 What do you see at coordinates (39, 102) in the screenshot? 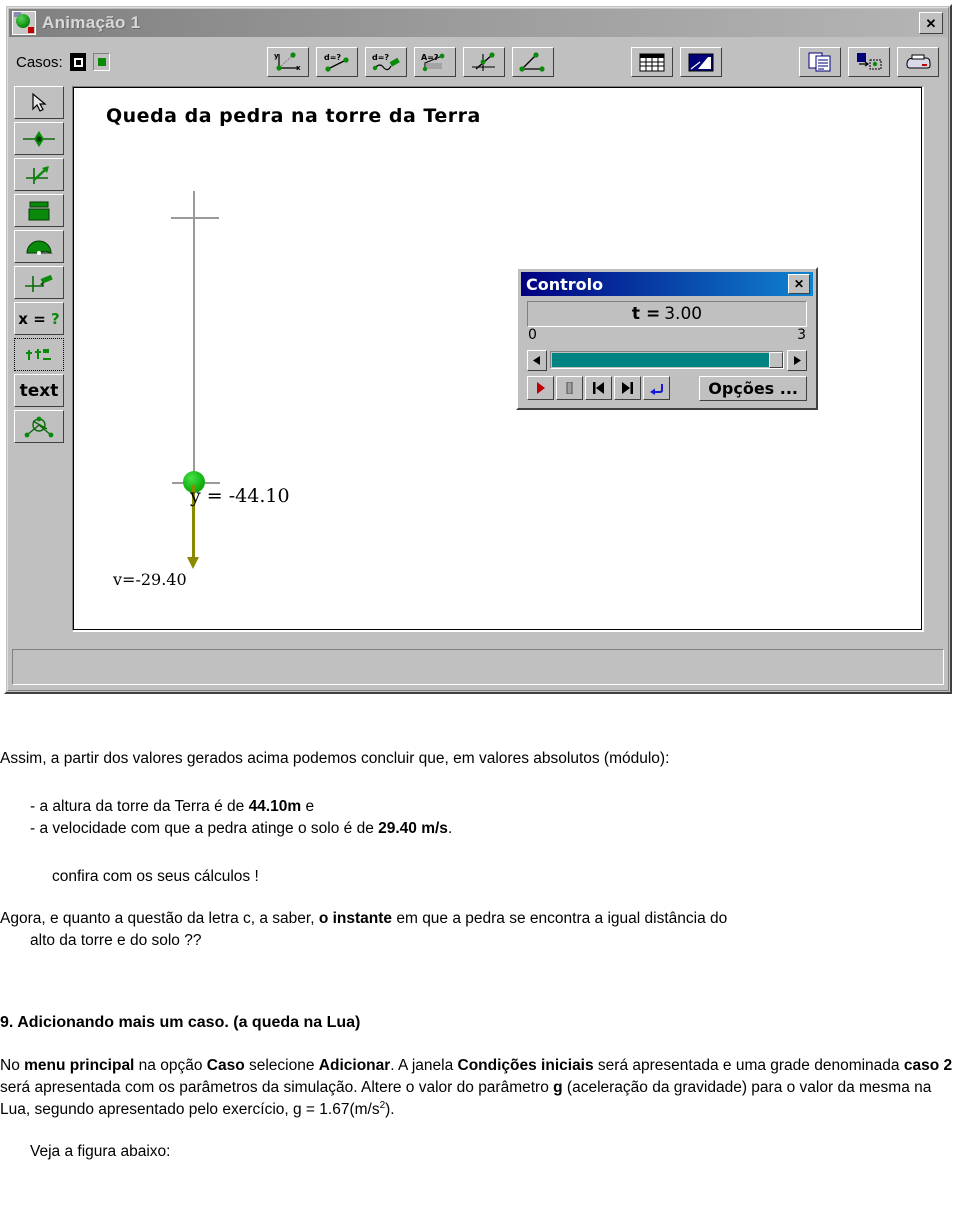
I see `select-pointer-tool` at bounding box center [39, 102].